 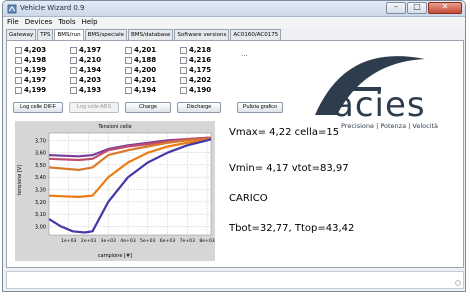 I want to click on menu-help: Help, so click(x=90, y=22).